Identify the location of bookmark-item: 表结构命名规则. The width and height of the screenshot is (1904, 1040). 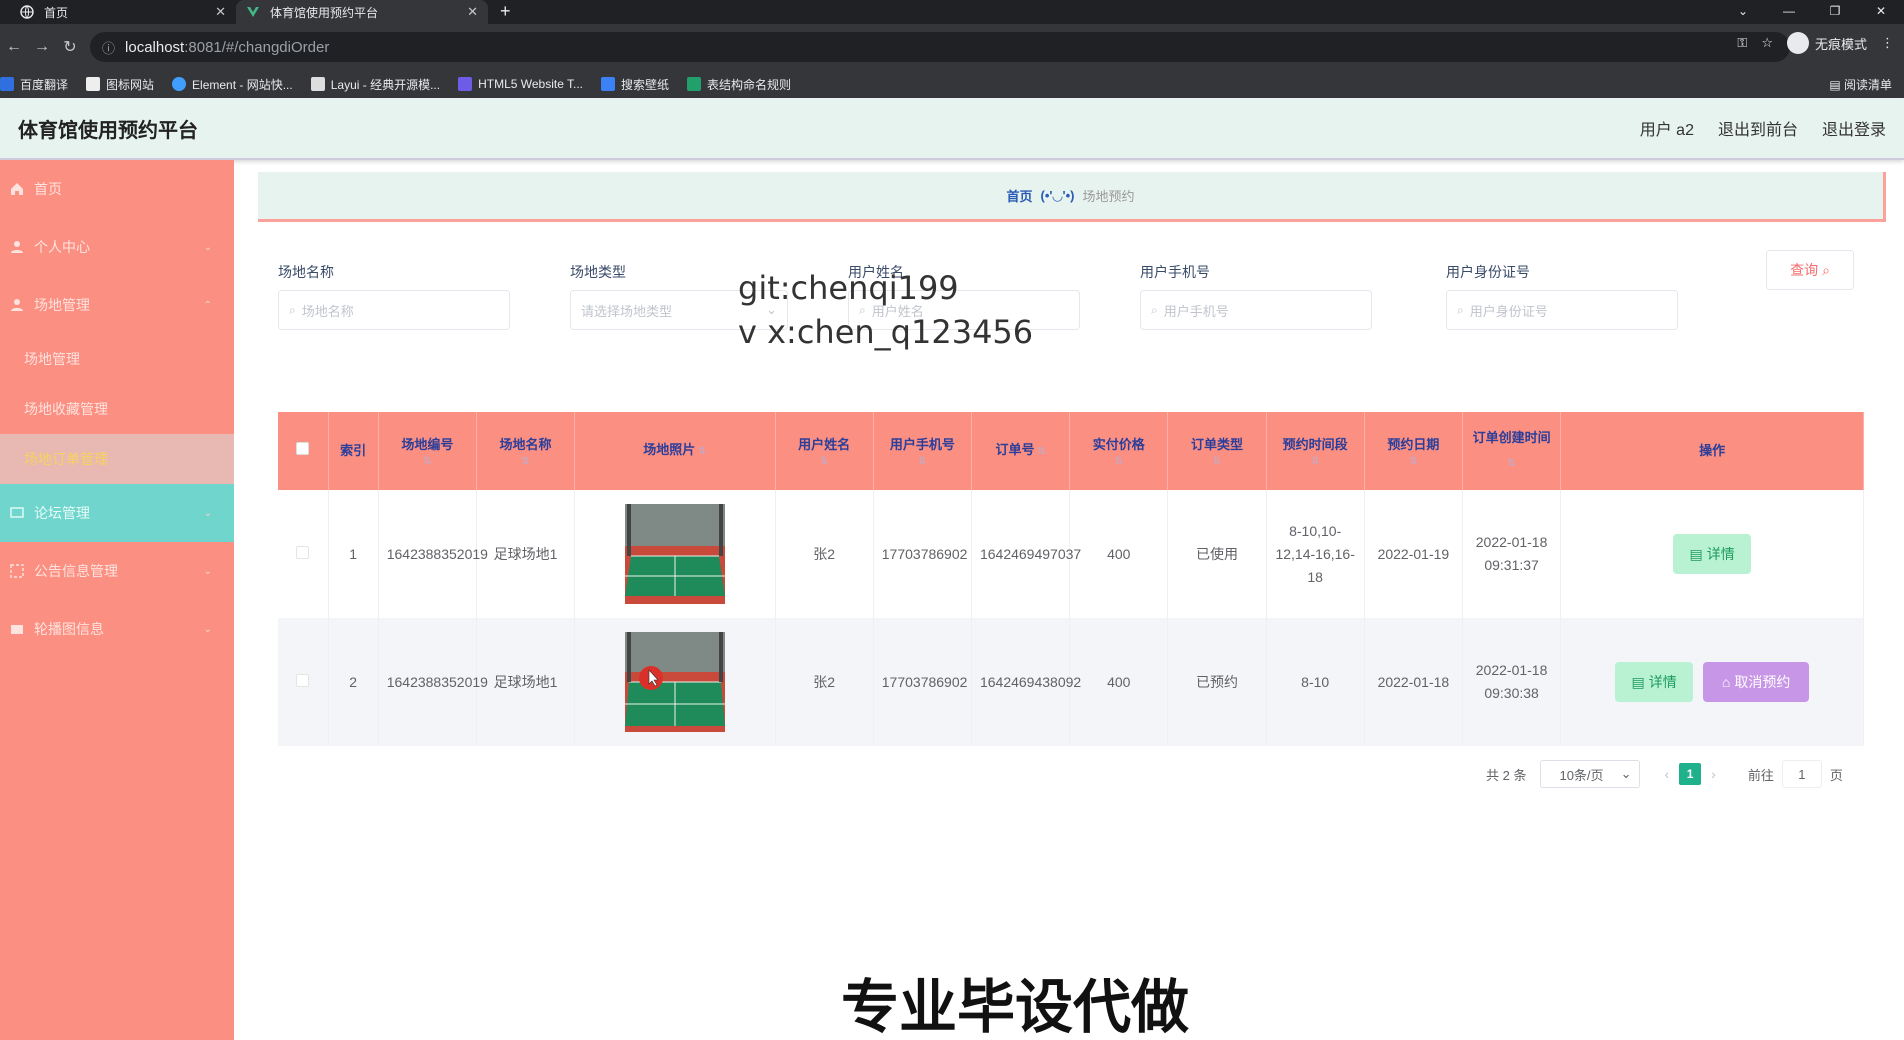
(739, 84).